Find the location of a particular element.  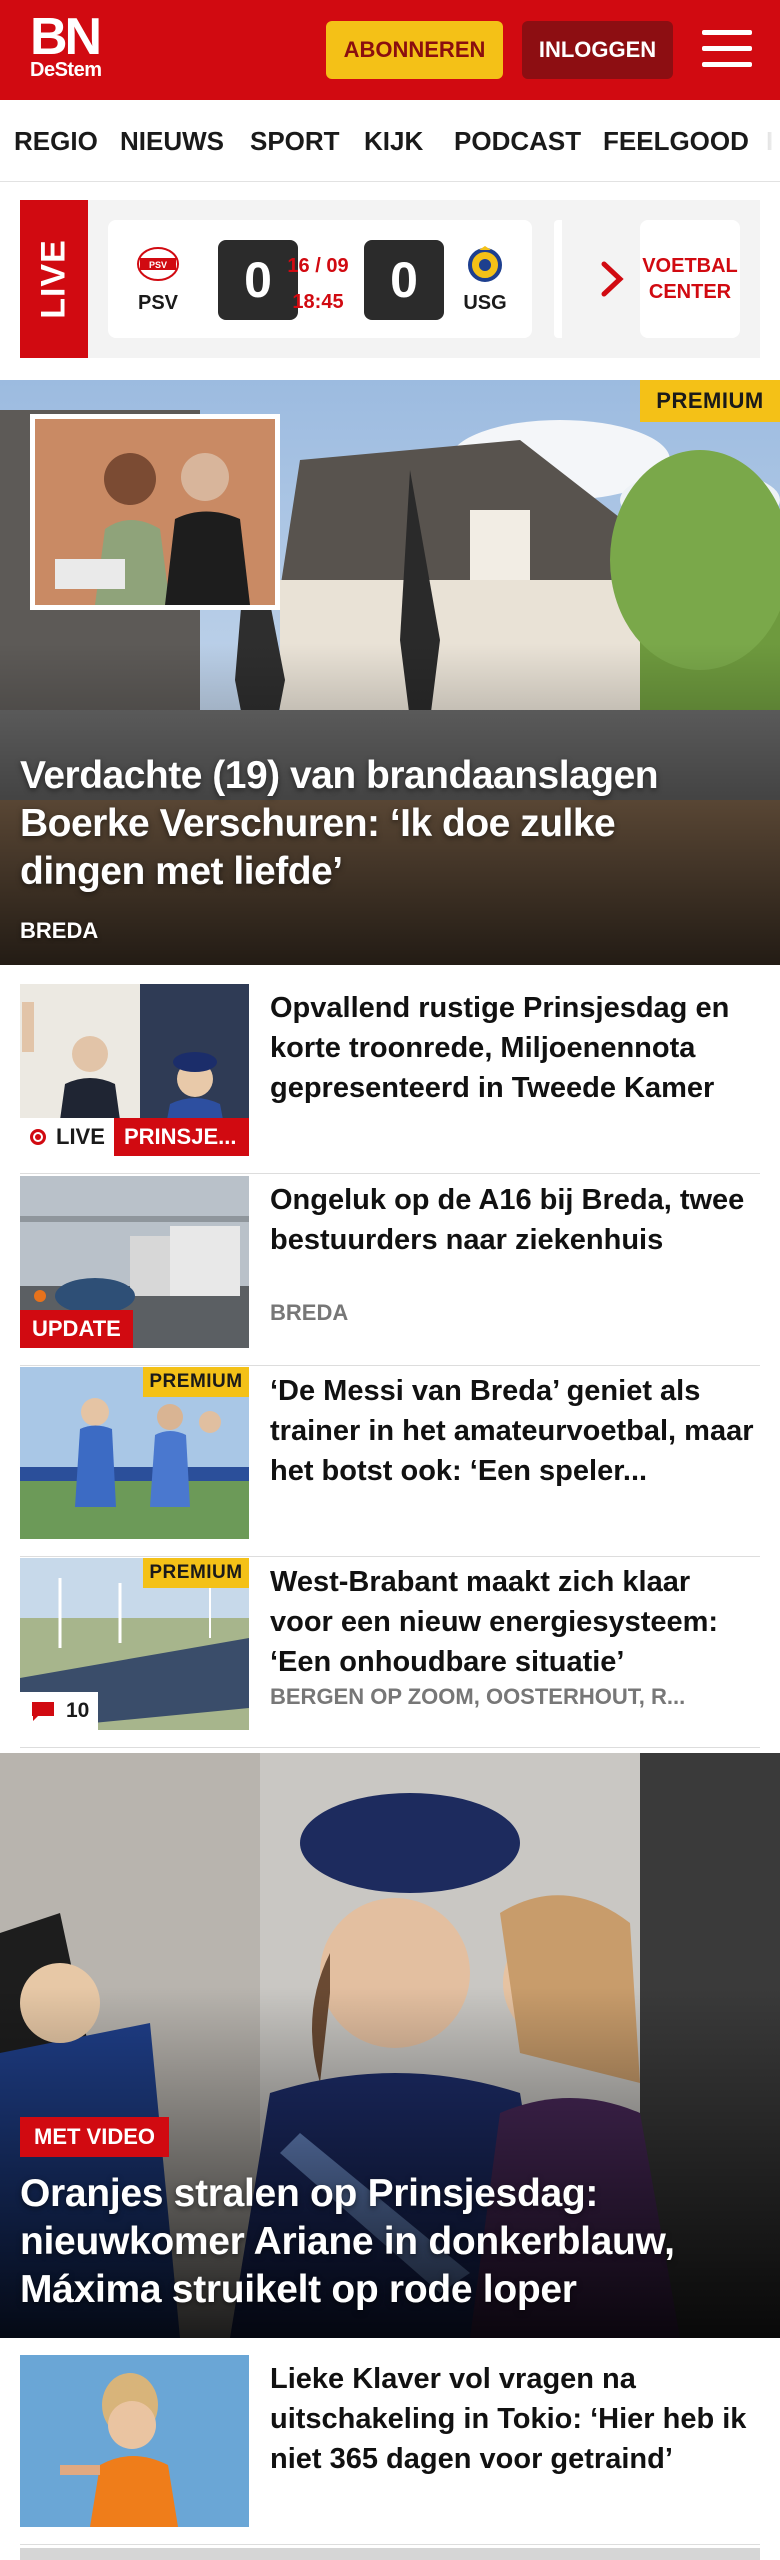

article-thumbnail: PREMIUM is located at coordinates (134, 1453).